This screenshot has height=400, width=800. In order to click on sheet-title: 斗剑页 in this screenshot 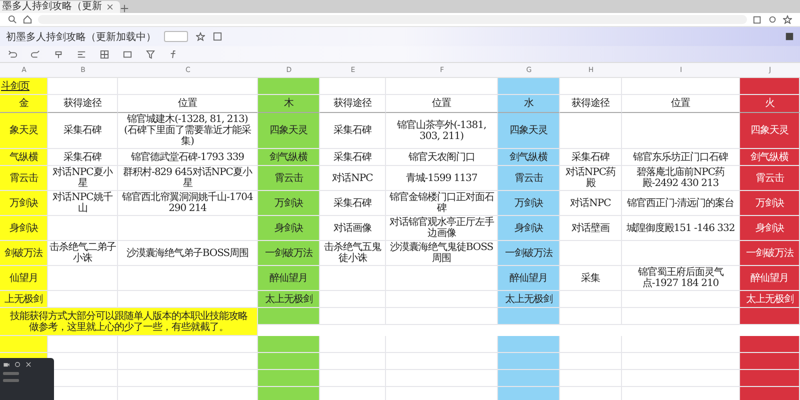, I will do `click(24, 86)`.